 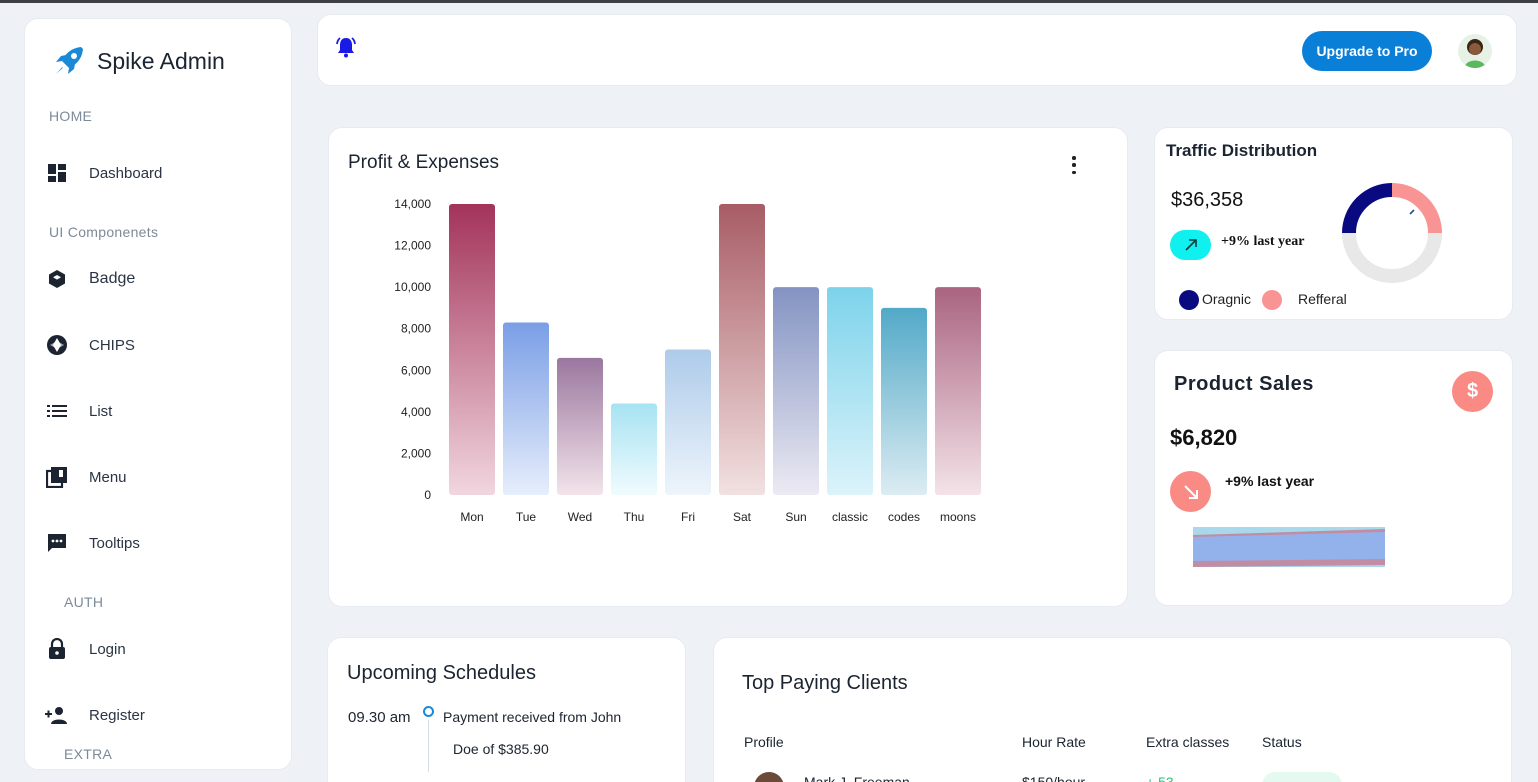 I want to click on bar-tue, so click(x=526, y=408).